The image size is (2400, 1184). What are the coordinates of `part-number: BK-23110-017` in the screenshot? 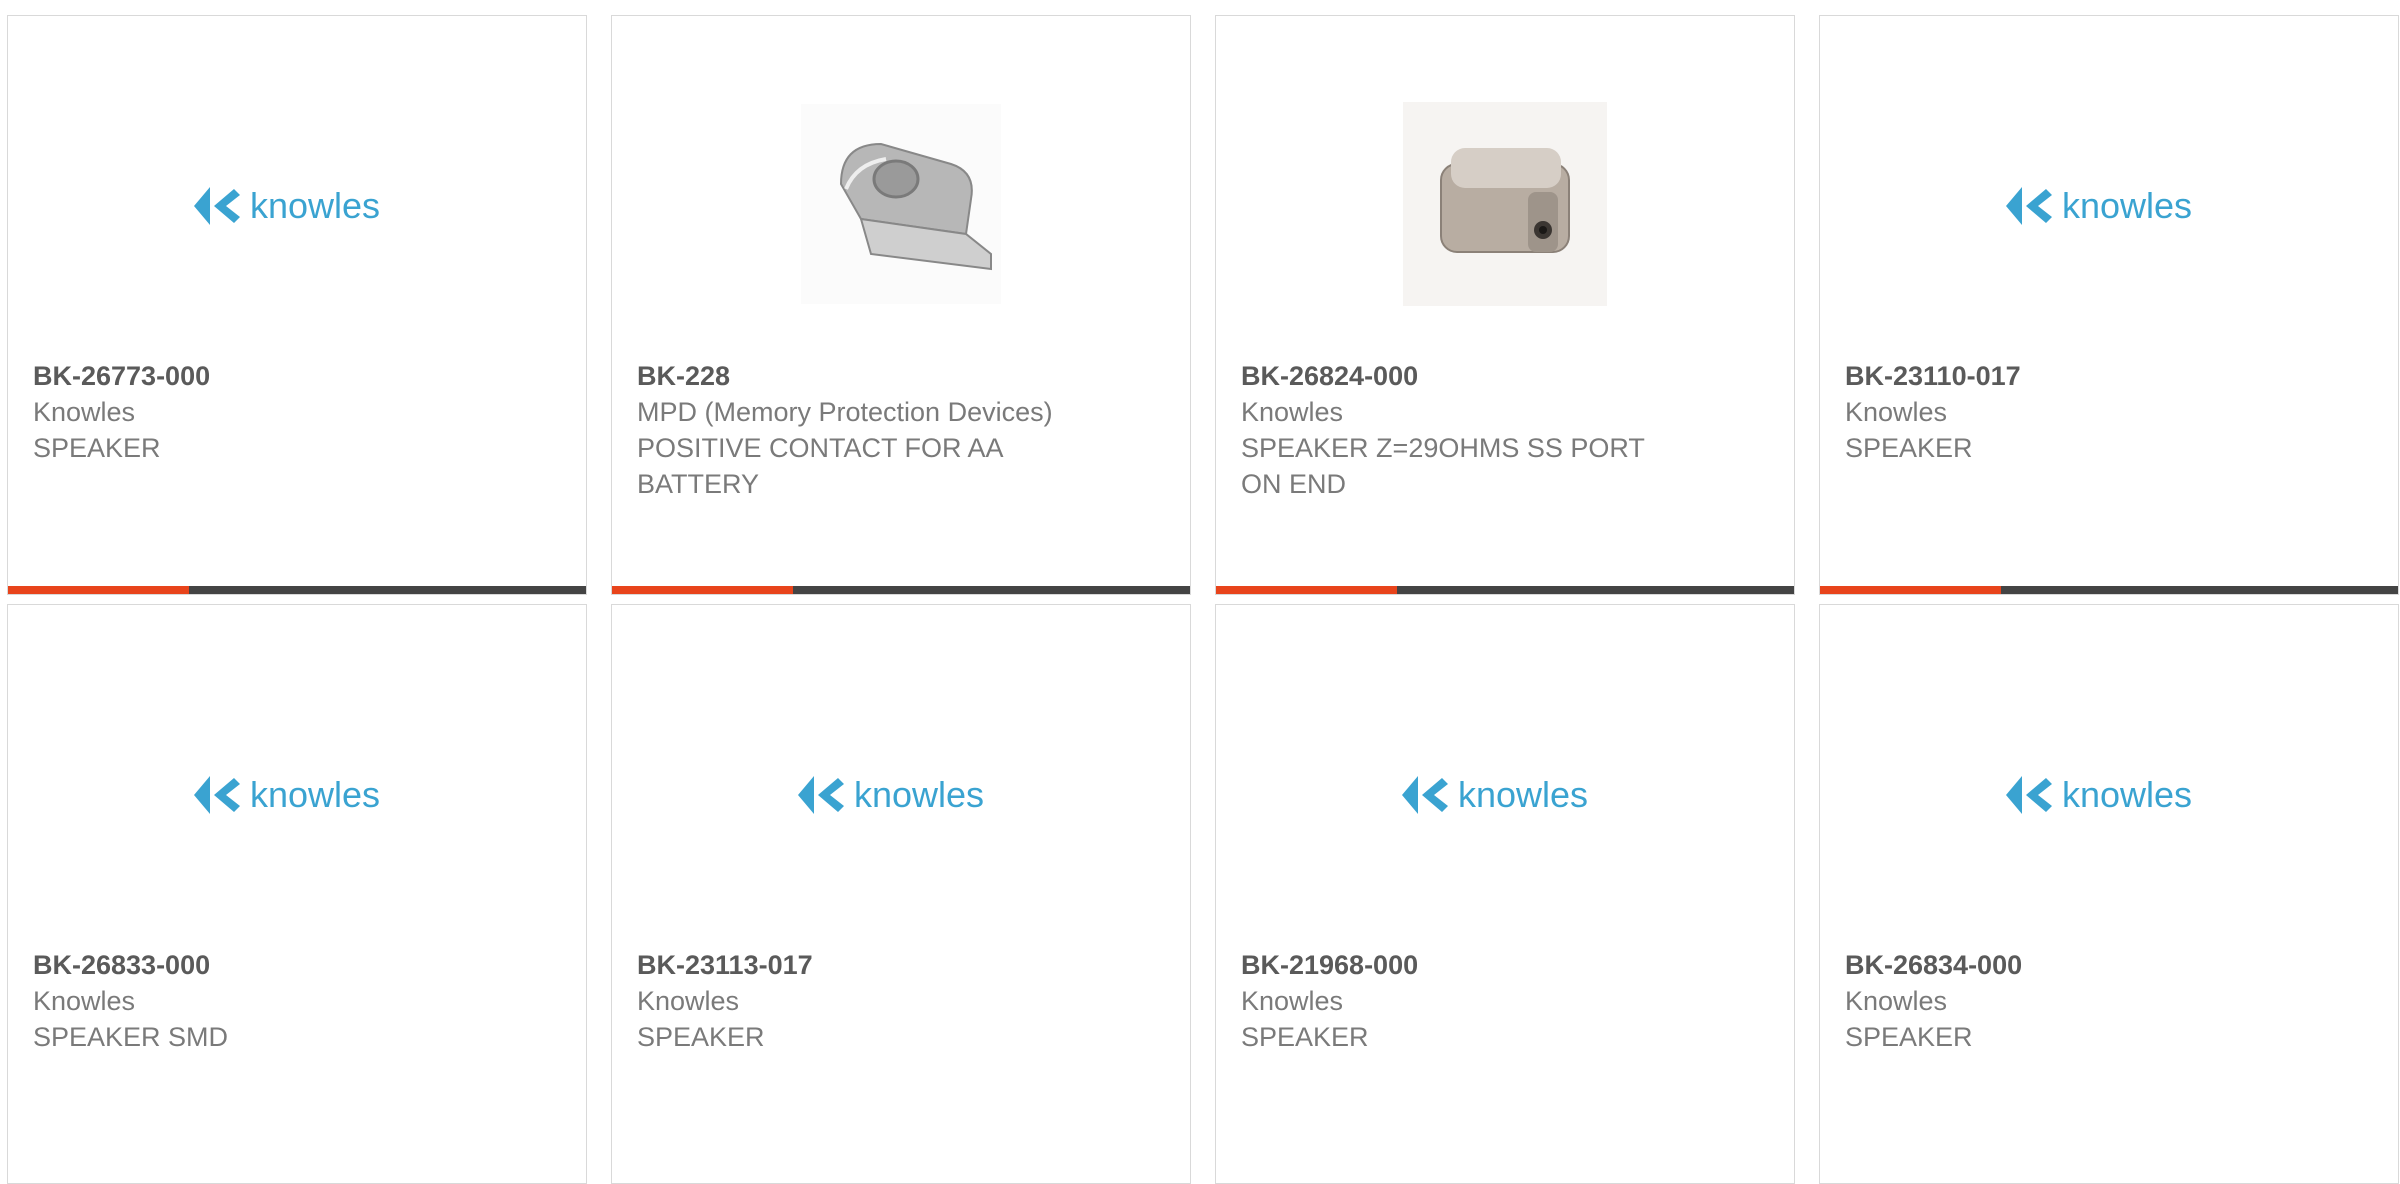 It's located at (2065, 376).